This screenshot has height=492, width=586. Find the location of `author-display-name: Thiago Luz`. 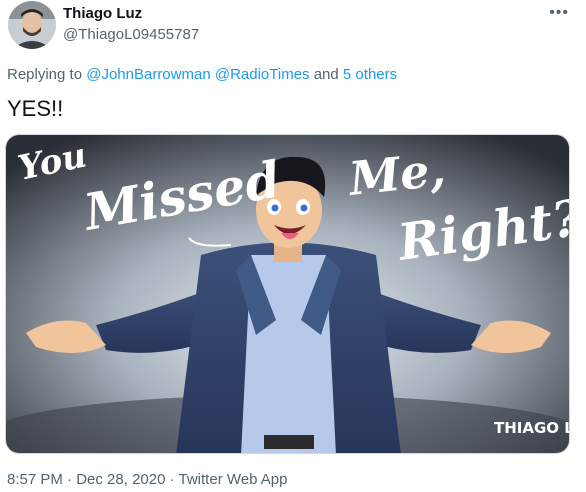

author-display-name: Thiago Luz is located at coordinates (102, 13).